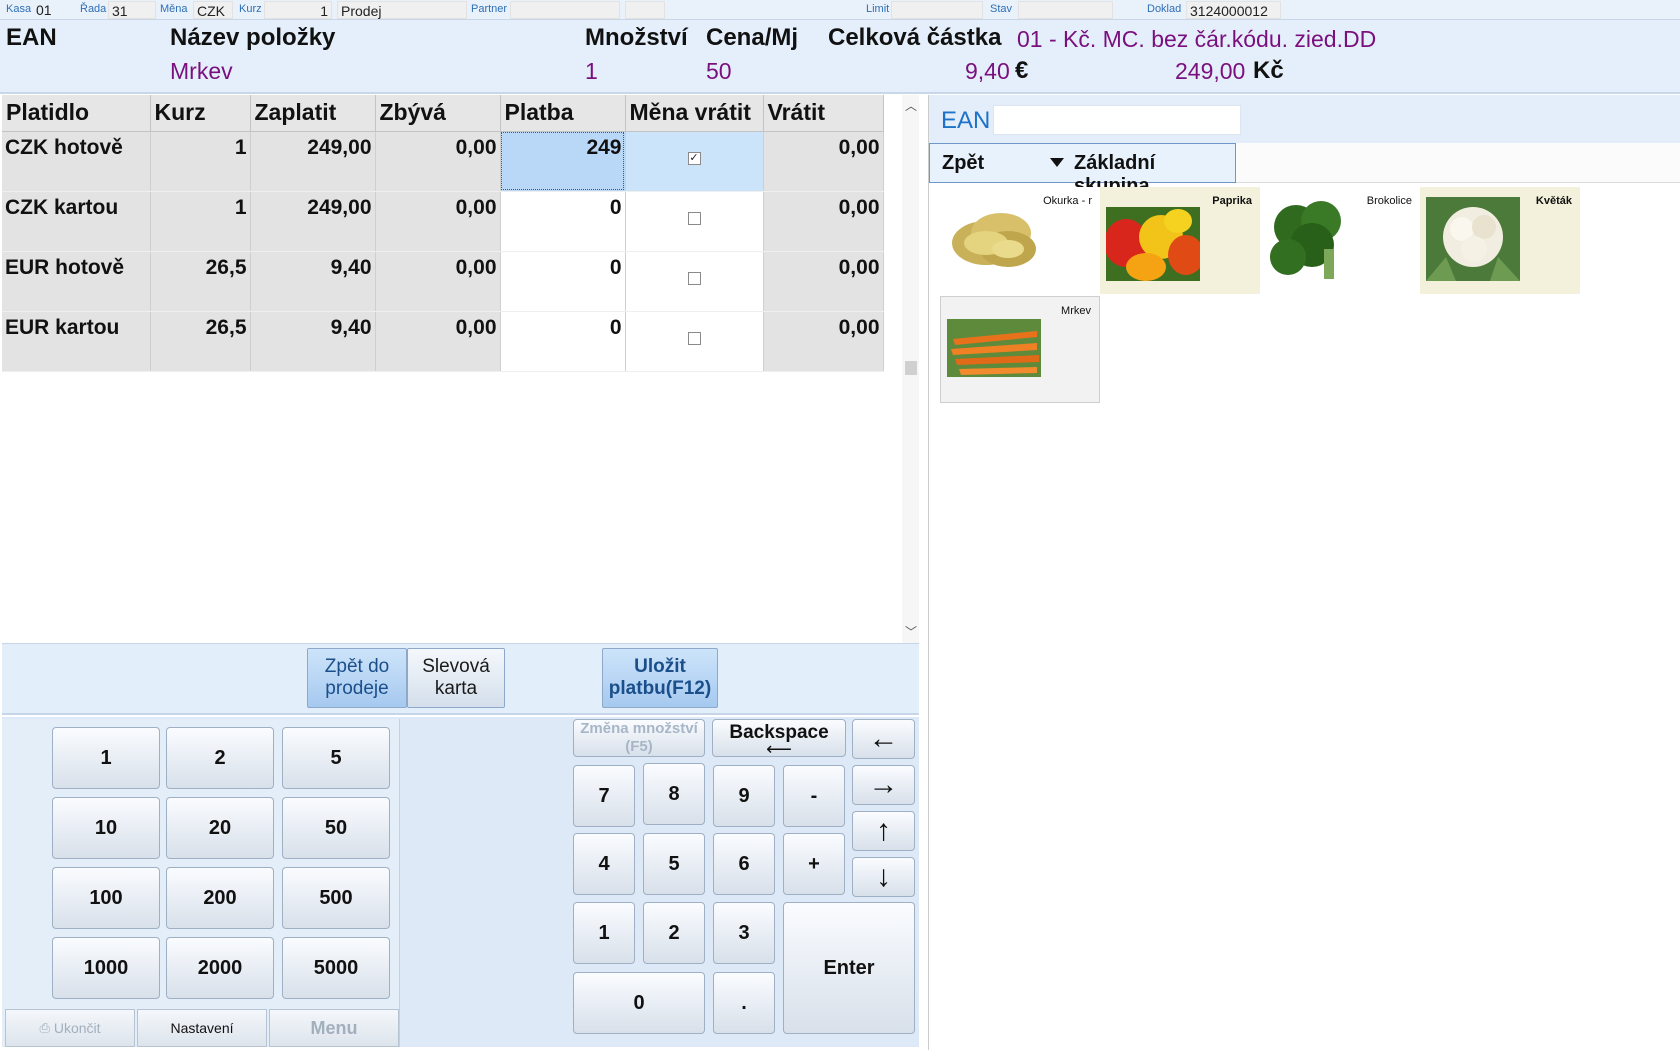  I want to click on product-tile-mrkev: Mrkev, so click(1020, 349).